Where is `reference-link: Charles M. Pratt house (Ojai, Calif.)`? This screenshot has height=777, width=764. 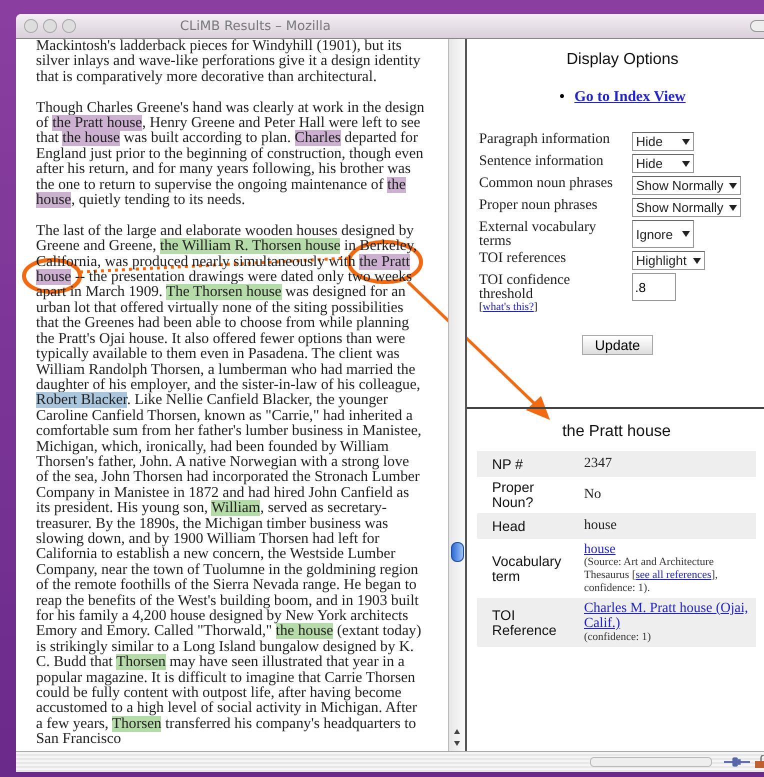
reference-link: Charles M. Pratt house (Ojai, Calif.) is located at coordinates (670, 616).